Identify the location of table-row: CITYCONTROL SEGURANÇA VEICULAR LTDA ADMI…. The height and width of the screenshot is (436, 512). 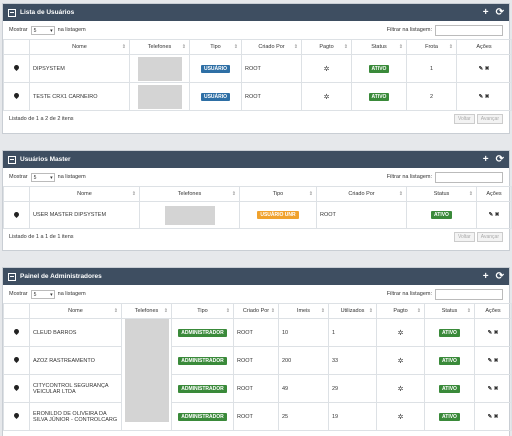
(257, 388).